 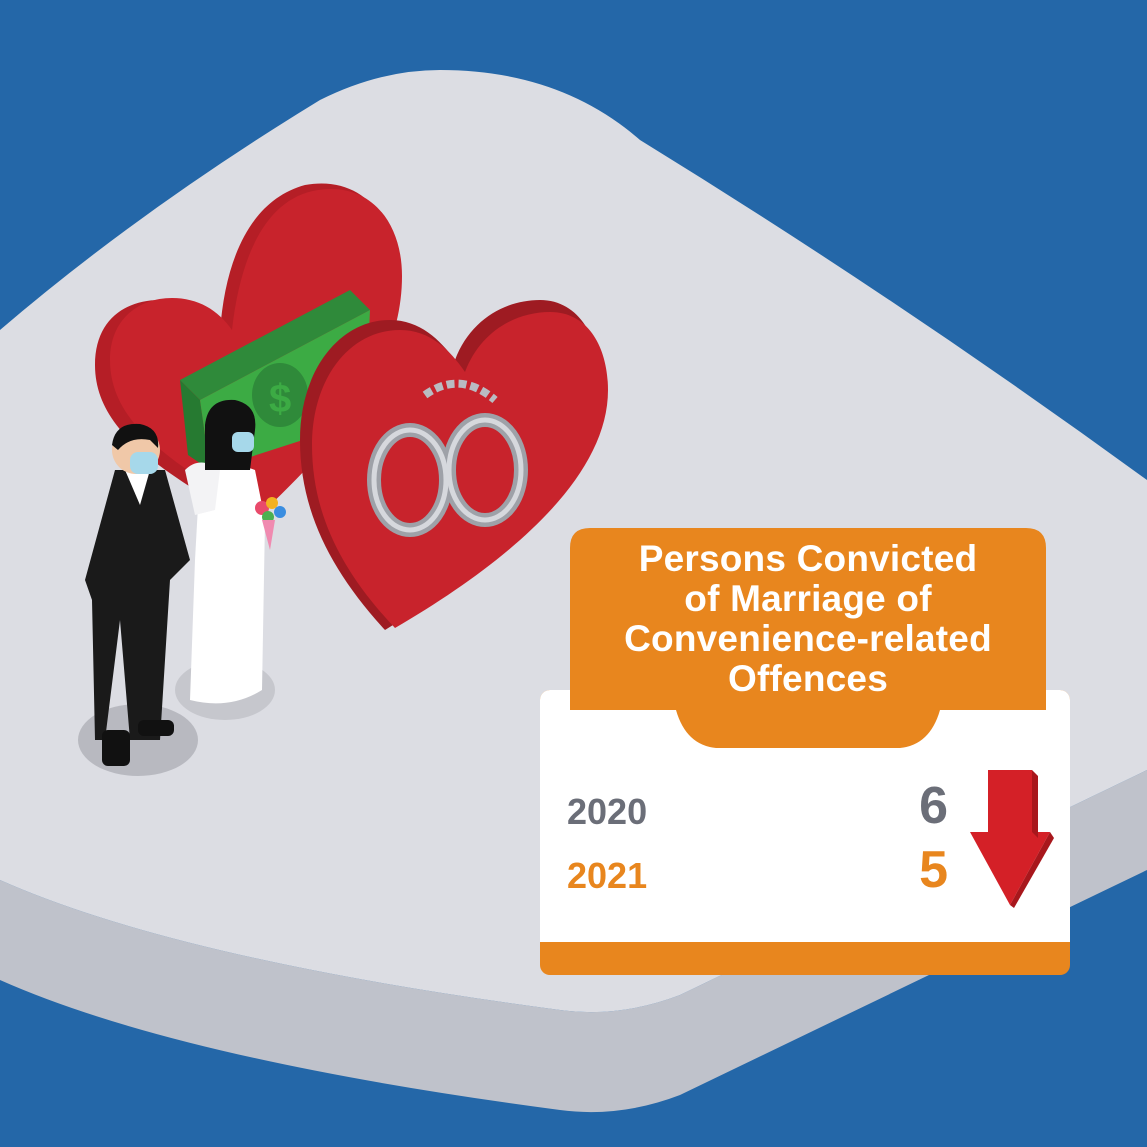 What do you see at coordinates (808, 638) in the screenshot?
I see `card-title-line: Convenience-related` at bounding box center [808, 638].